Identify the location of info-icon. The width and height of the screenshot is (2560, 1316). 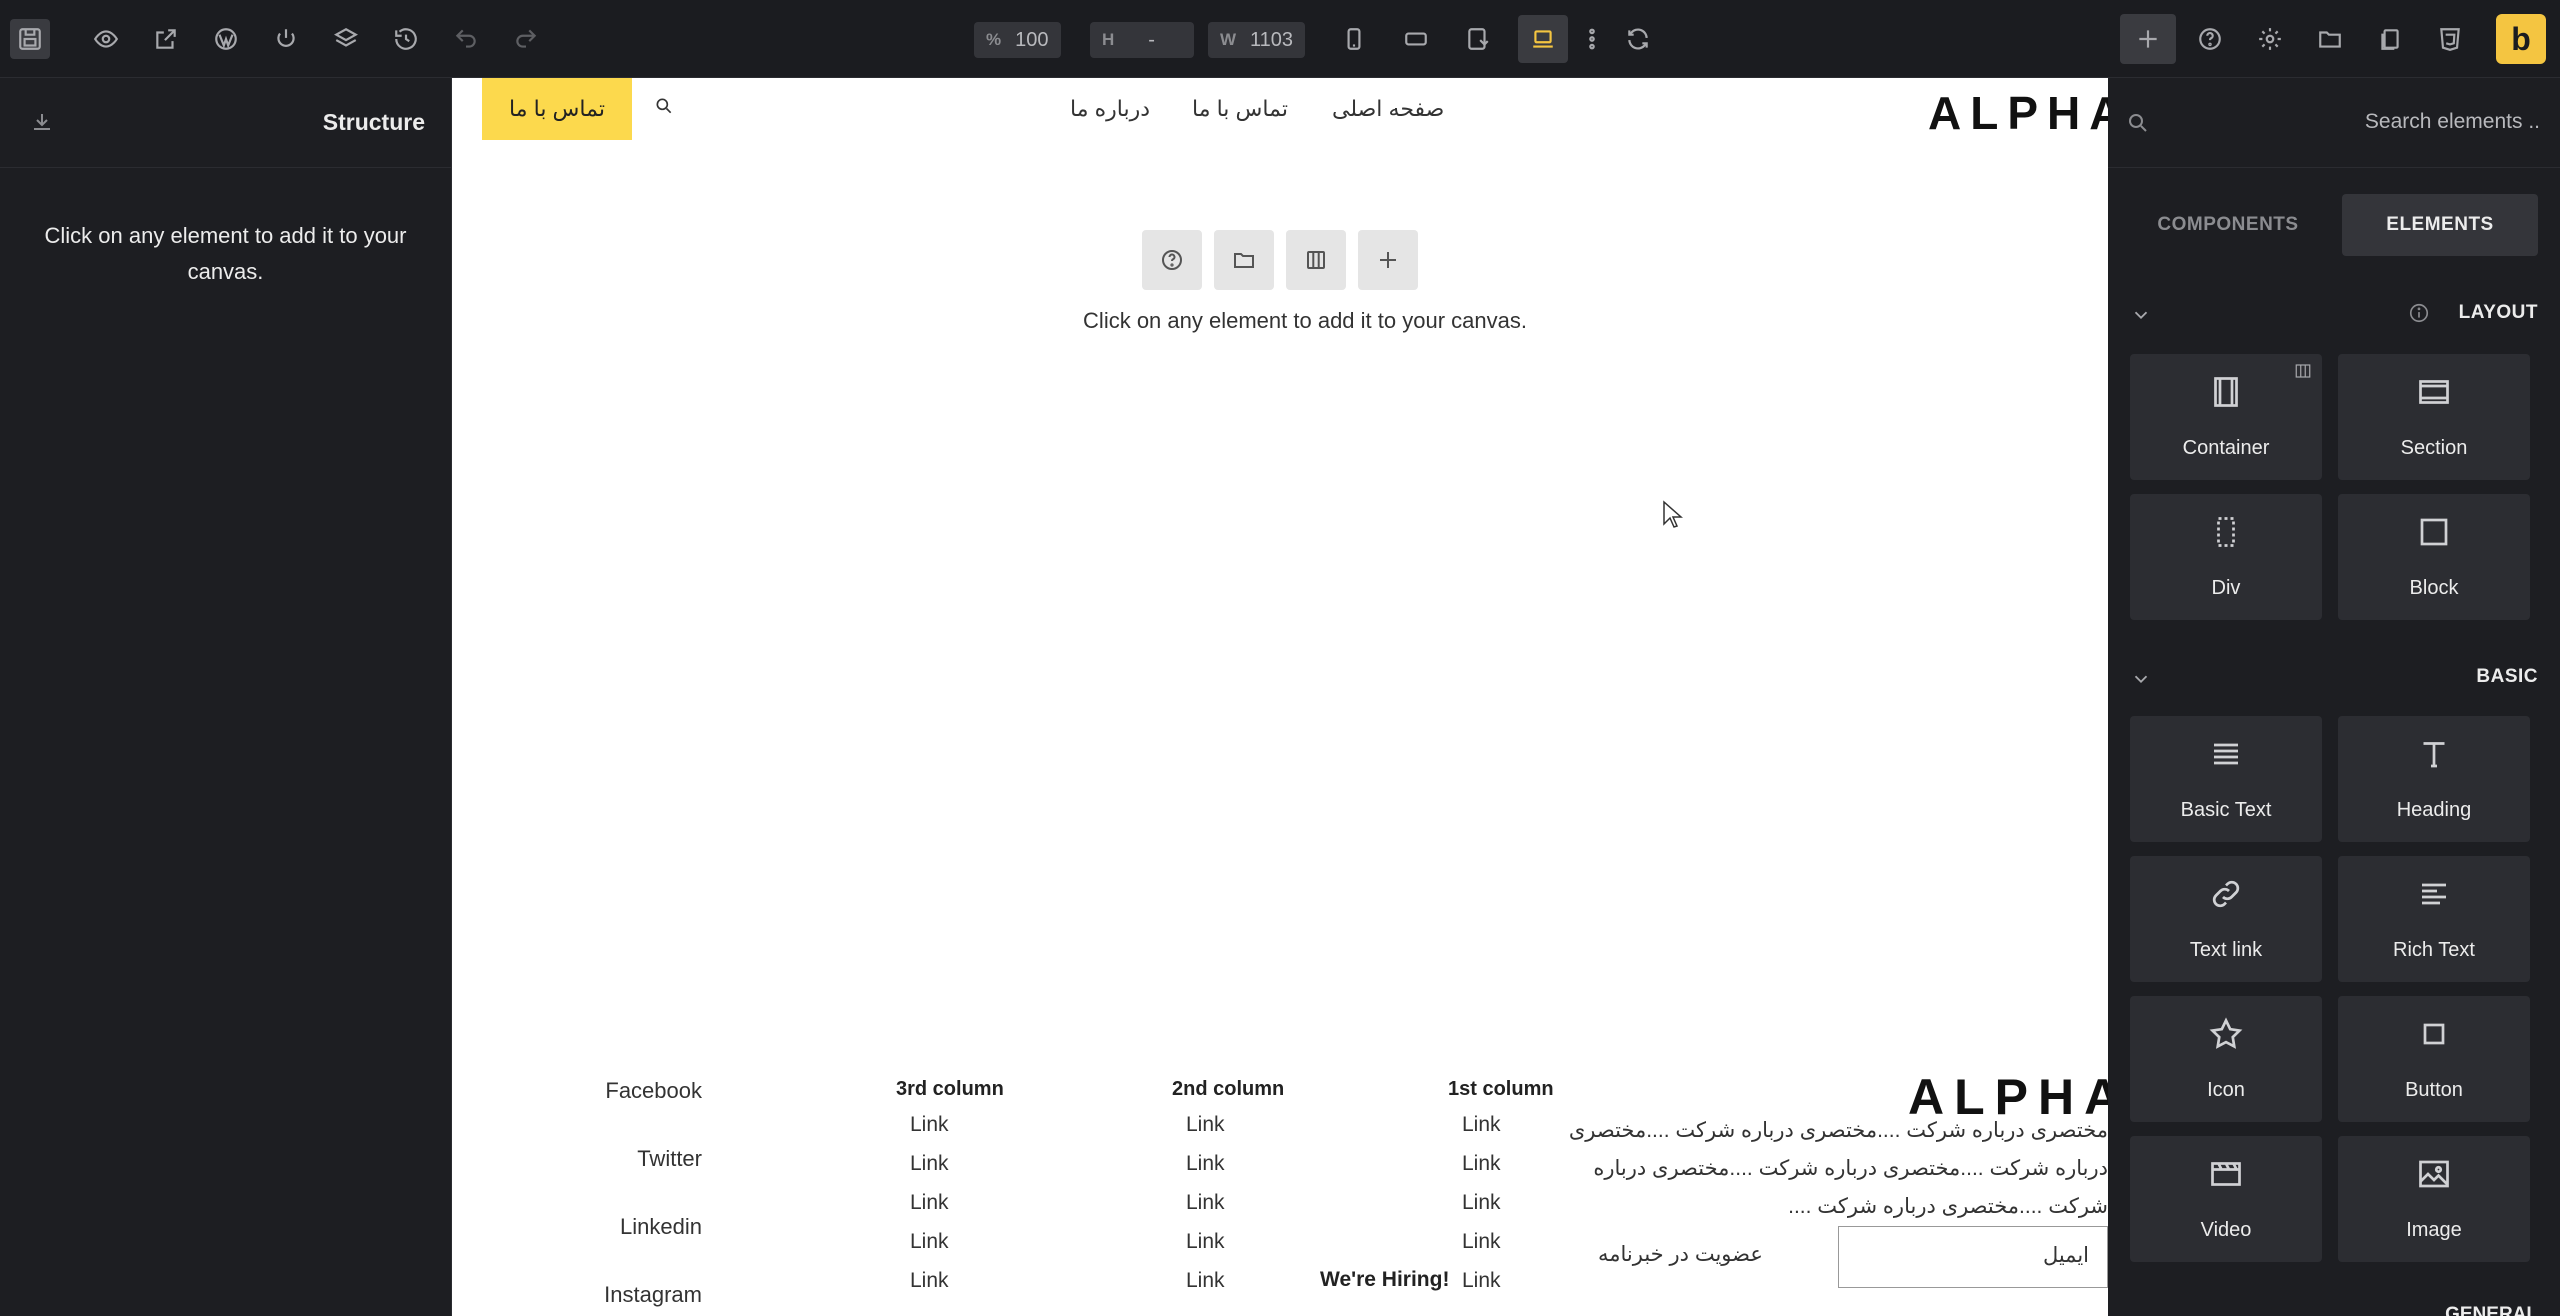
(2419, 315).